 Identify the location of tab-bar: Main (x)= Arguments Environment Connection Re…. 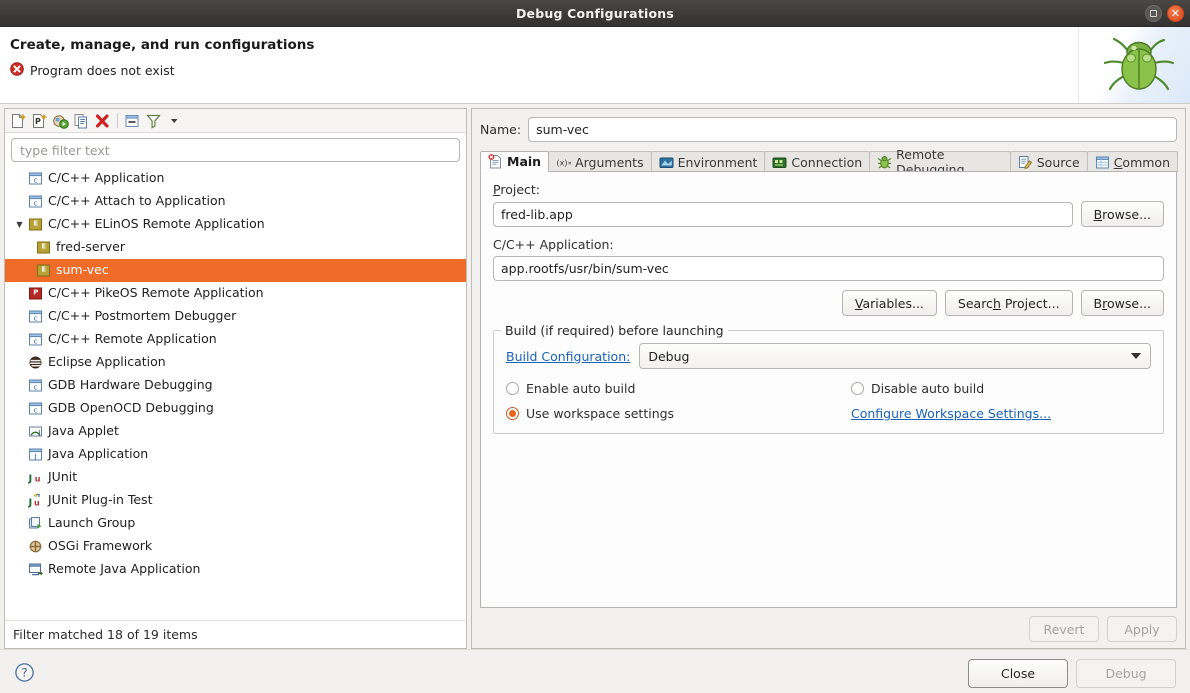
(829, 162).